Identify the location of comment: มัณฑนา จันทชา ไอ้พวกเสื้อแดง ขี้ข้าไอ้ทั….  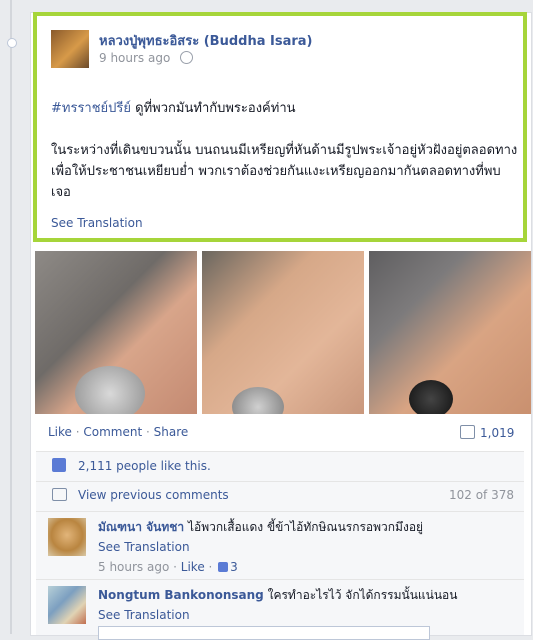
(280, 545).